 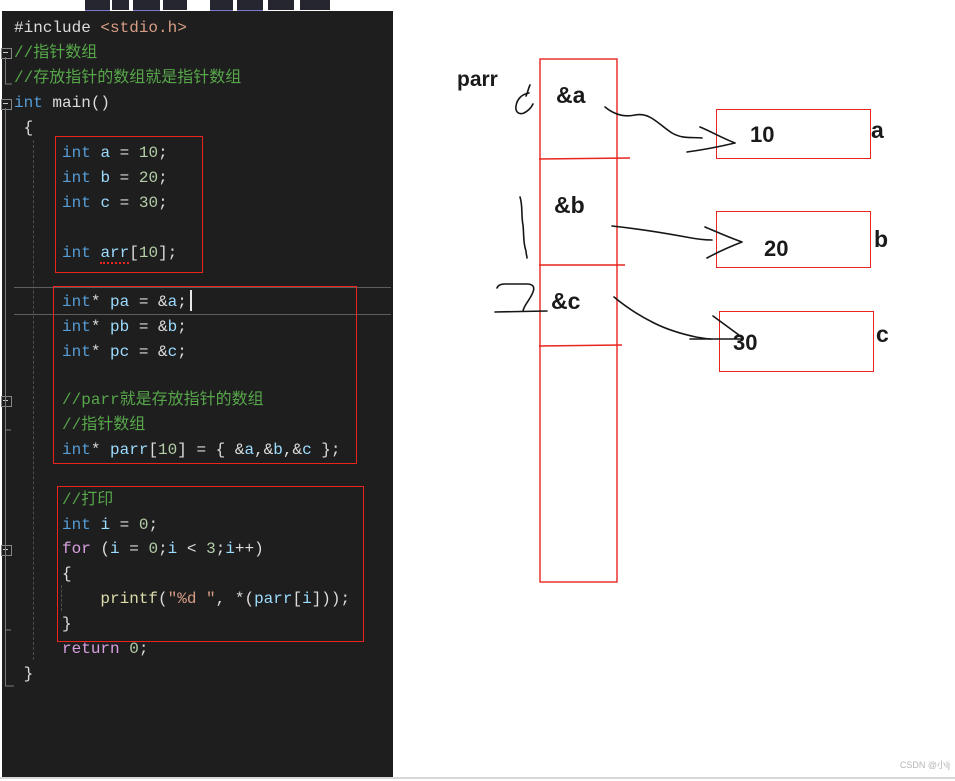 I want to click on arrow-c, so click(x=662, y=318).